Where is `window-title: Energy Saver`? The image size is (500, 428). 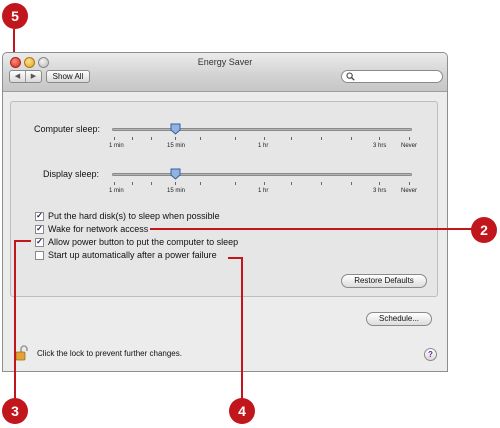
window-title: Energy Saver is located at coordinates (225, 62).